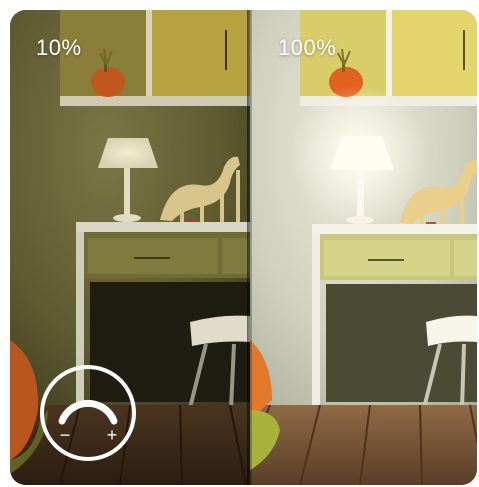 Image resolution: width=479 pixels, height=487 pixels. What do you see at coordinates (249, 247) in the screenshot?
I see `split-divider` at bounding box center [249, 247].